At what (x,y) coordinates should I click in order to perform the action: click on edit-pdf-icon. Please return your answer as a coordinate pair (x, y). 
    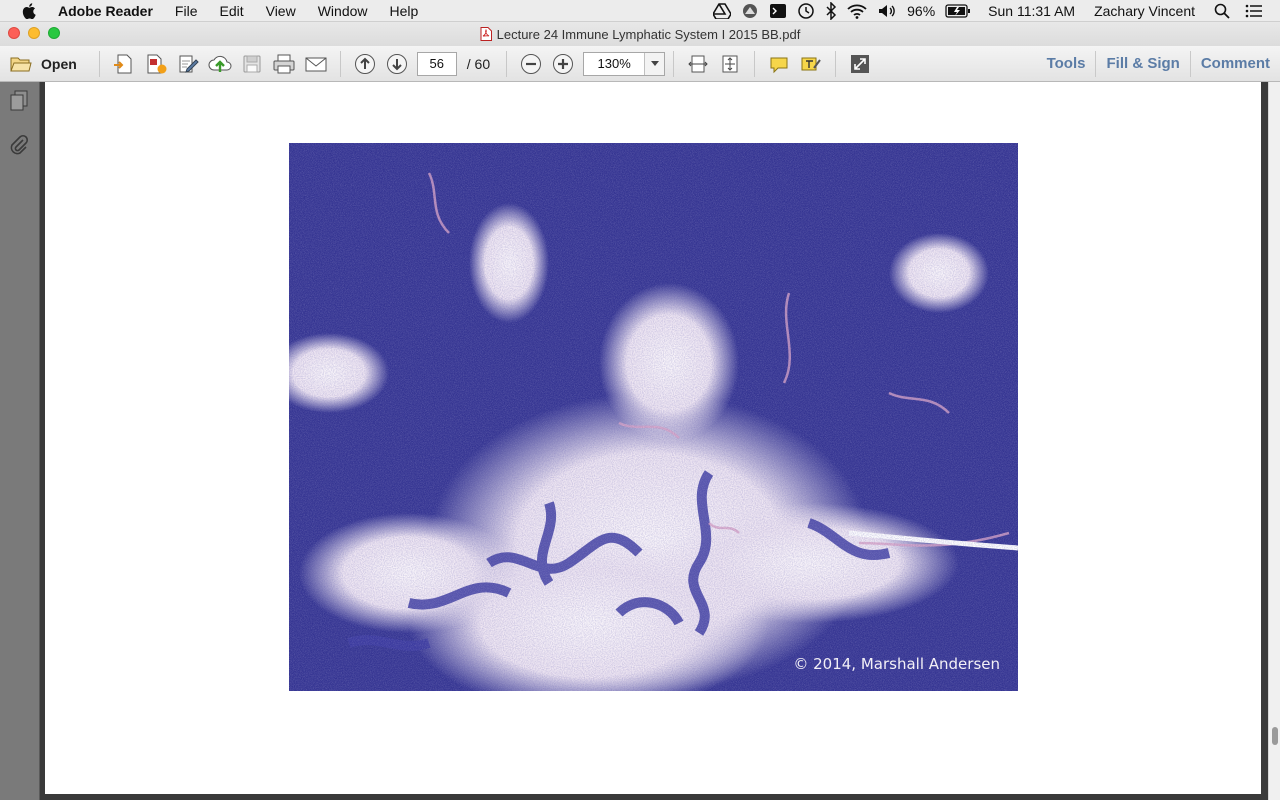
    Looking at the image, I should click on (188, 64).